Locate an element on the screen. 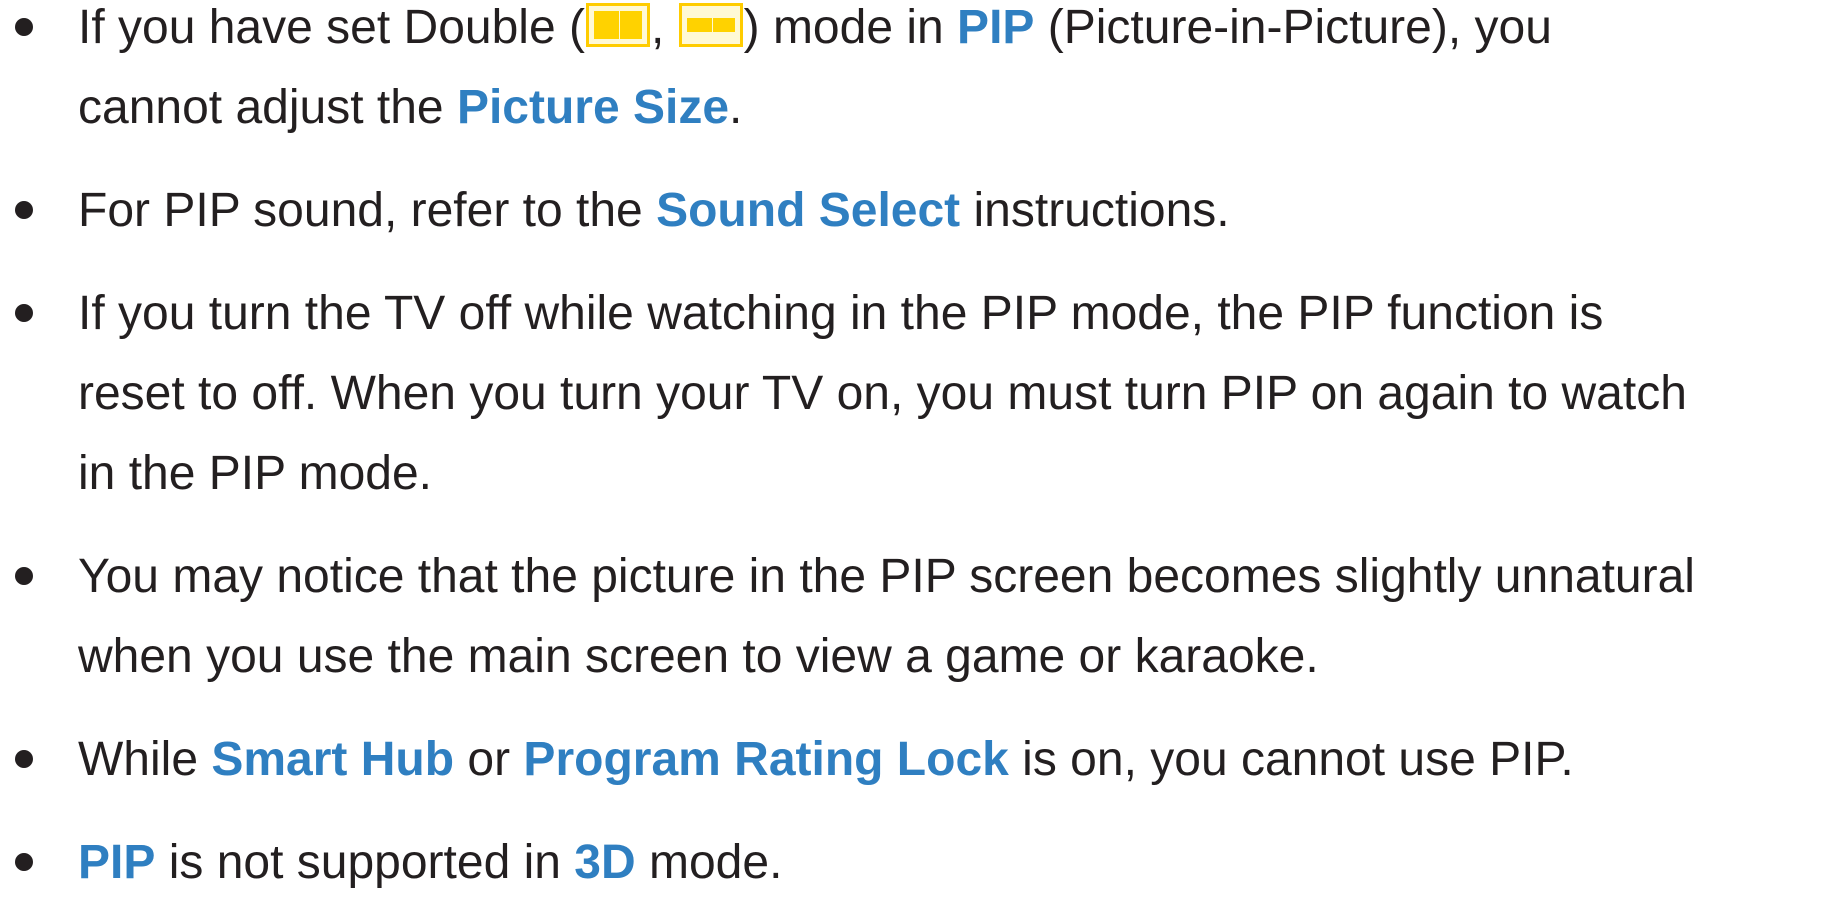 This screenshot has width=1843, height=903. note-text: is on, you cannot use PIP. is located at coordinates (1291, 759).